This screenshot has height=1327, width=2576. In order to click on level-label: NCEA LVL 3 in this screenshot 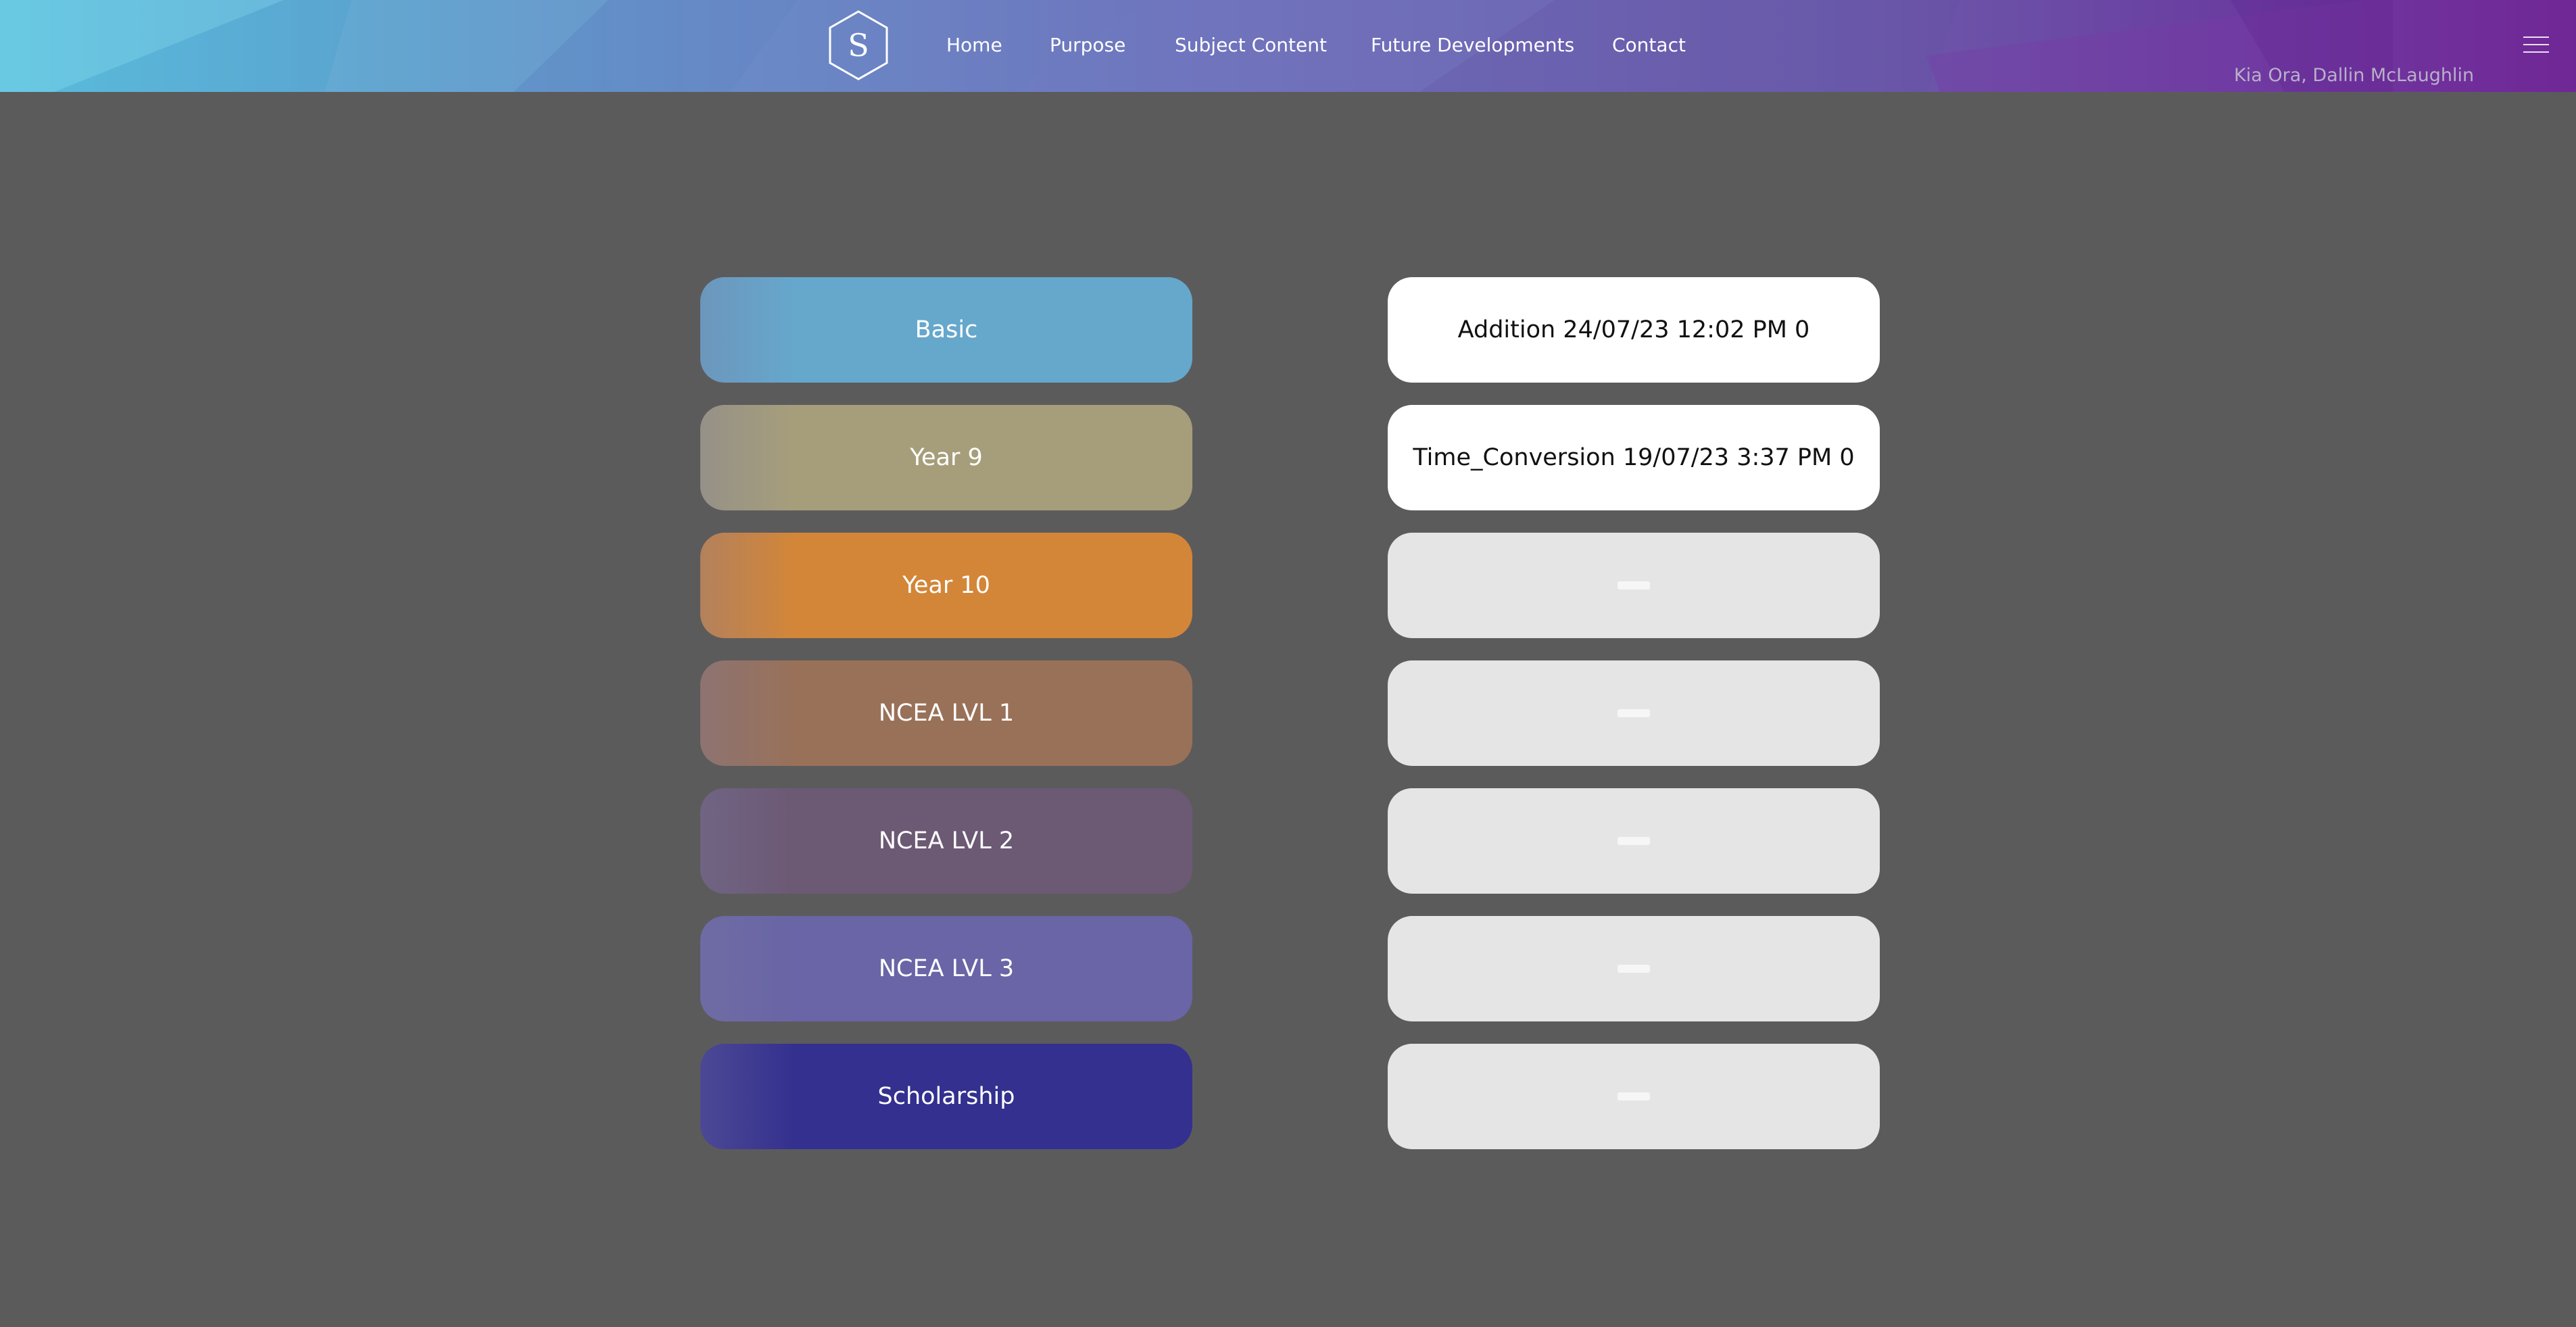, I will do `click(946, 969)`.